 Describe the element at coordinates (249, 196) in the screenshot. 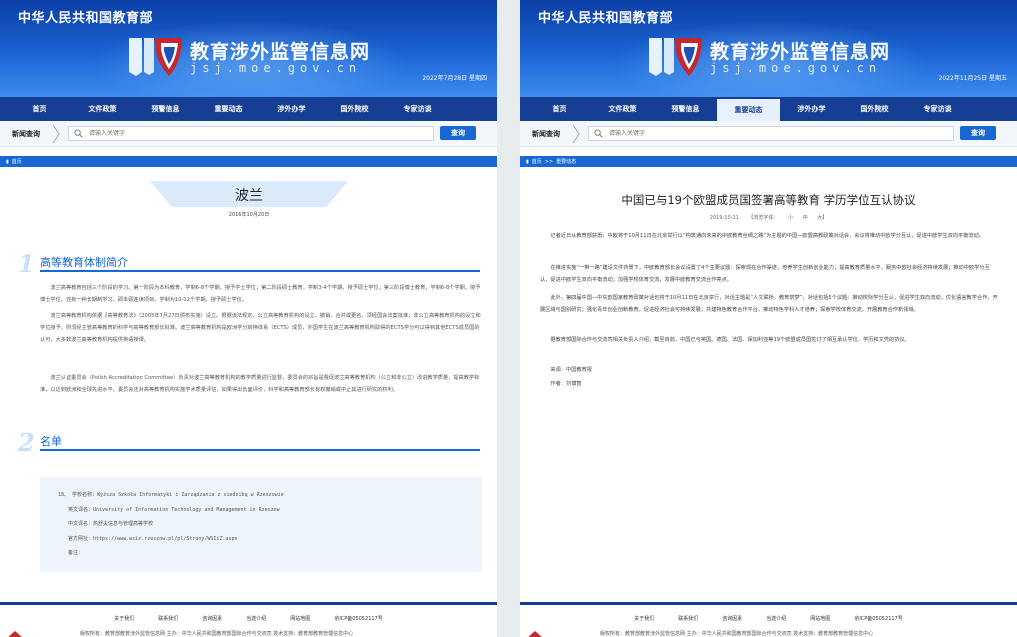

I see `page-title: 波兰` at that location.